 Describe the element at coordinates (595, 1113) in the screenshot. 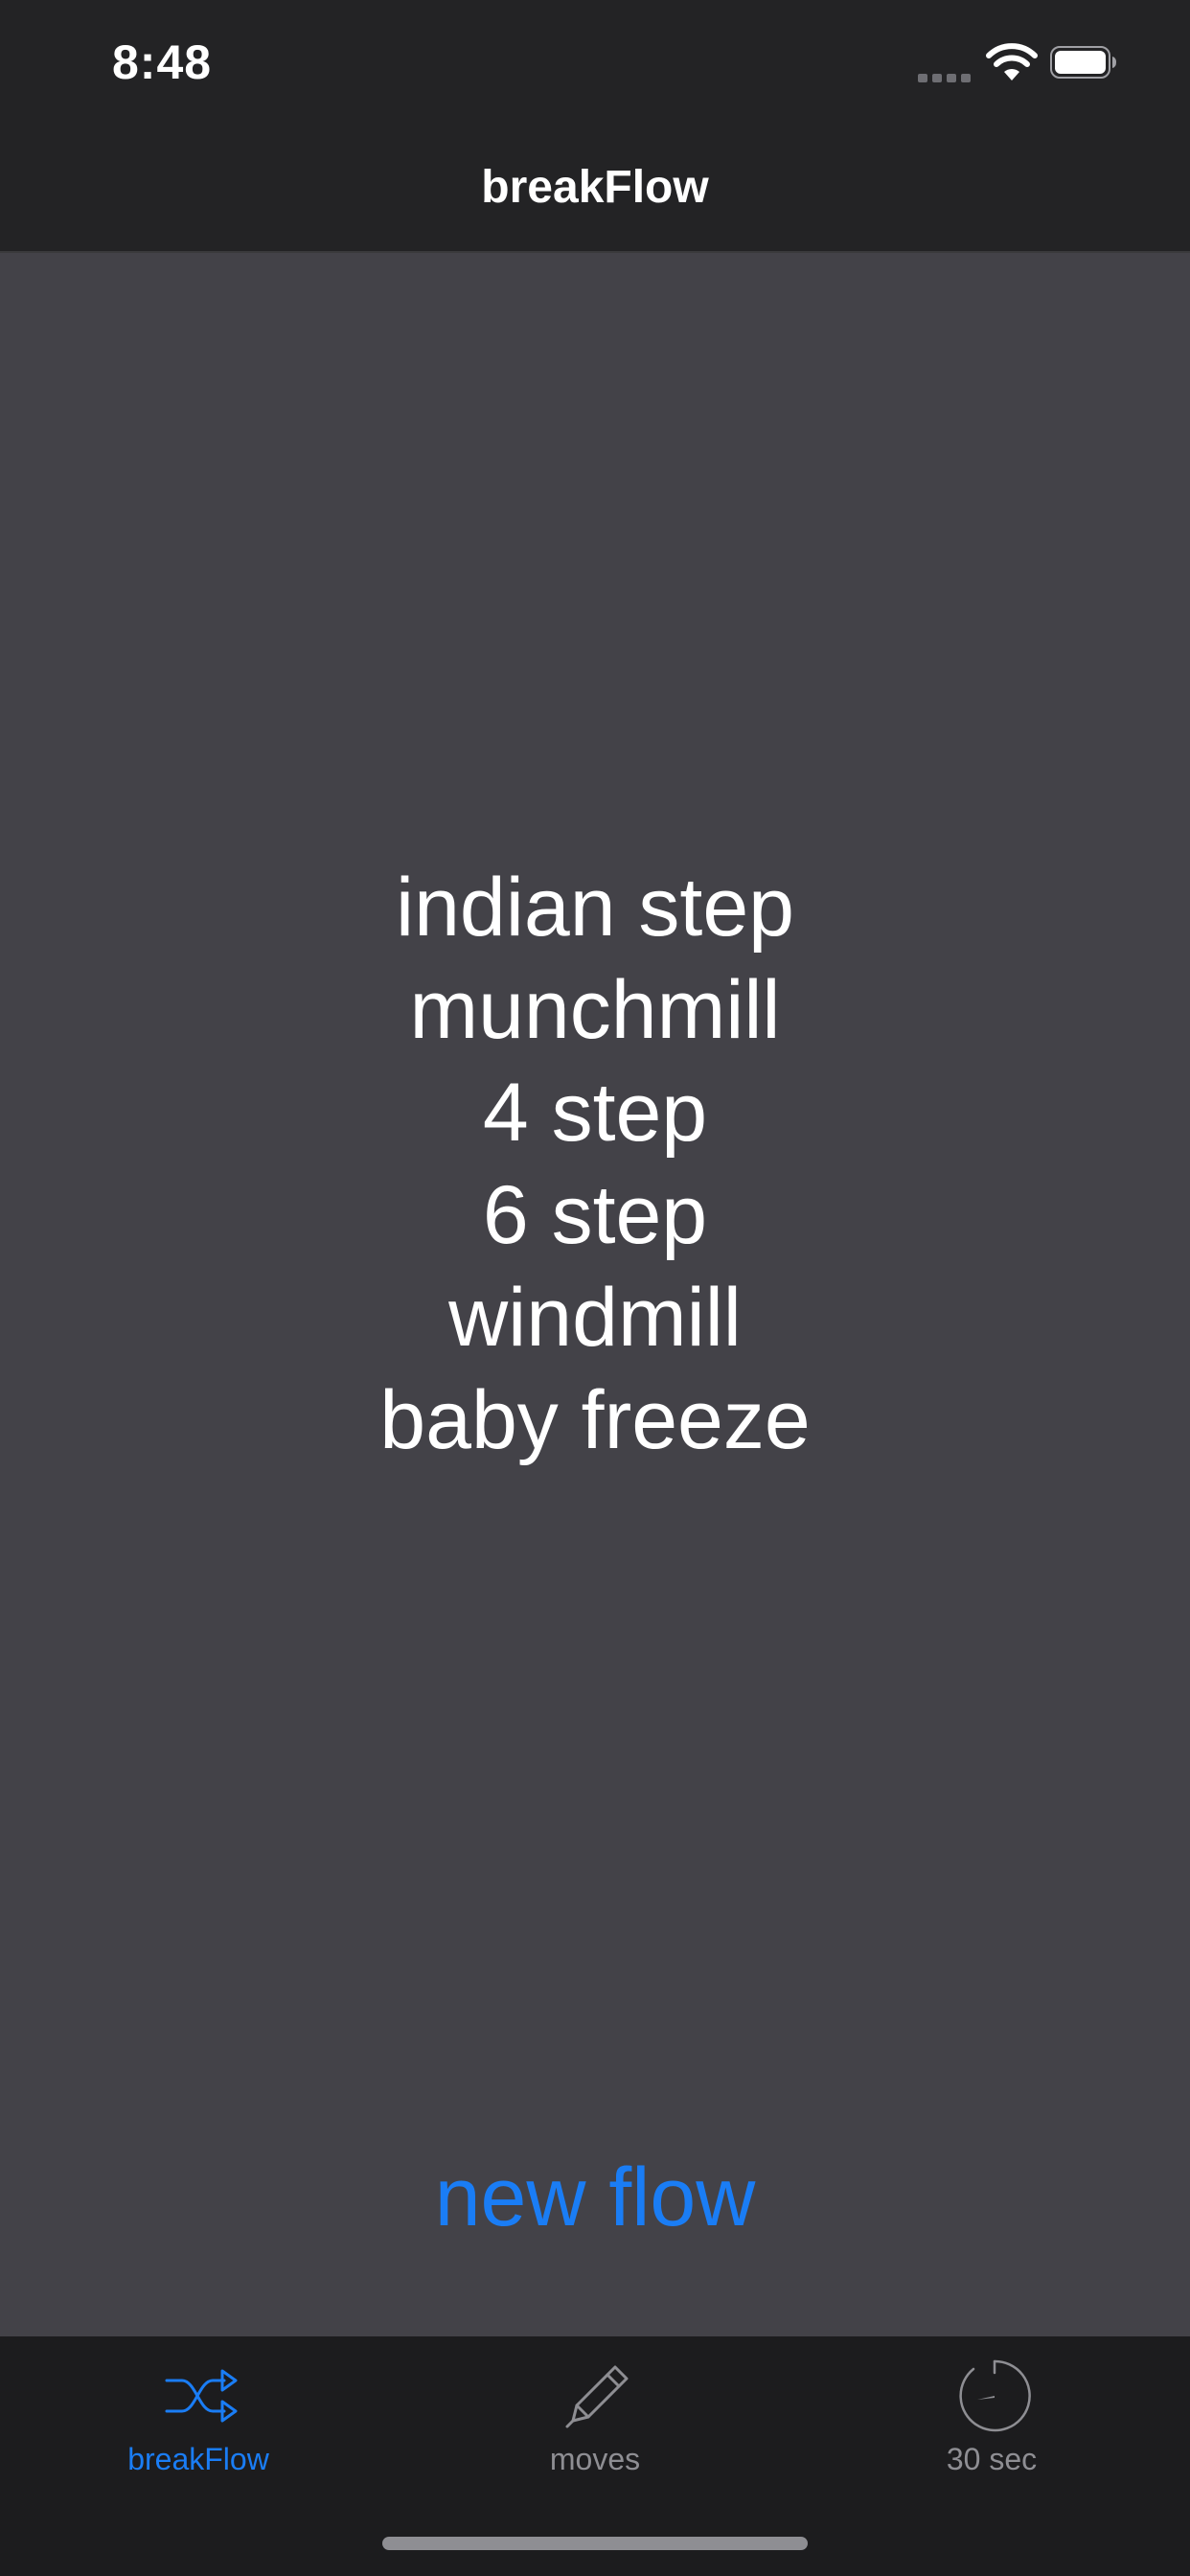

I see `move-item: 4 step` at that location.